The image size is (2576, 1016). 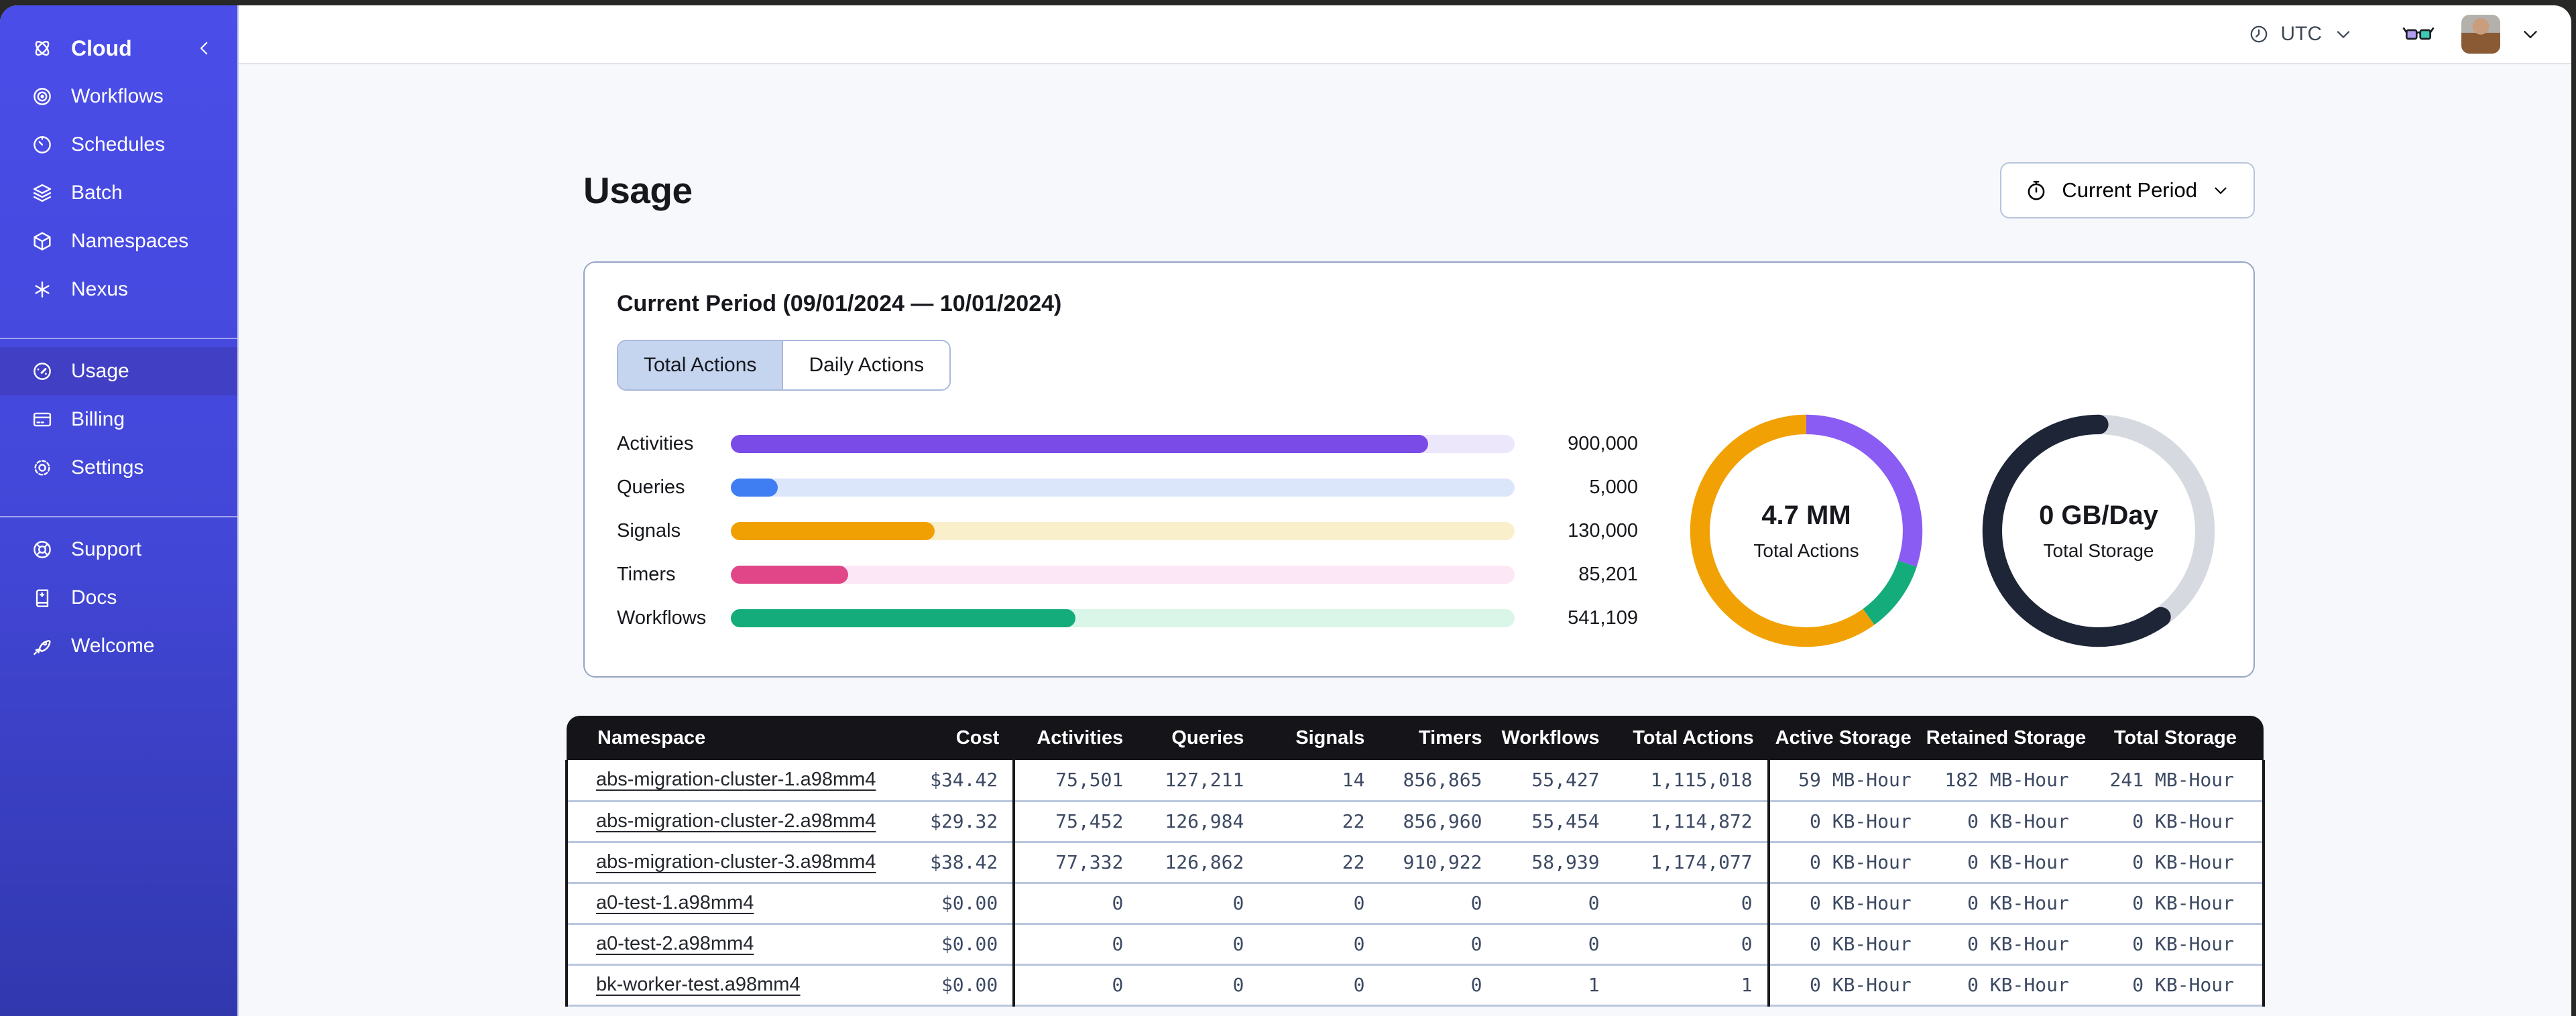 What do you see at coordinates (675, 943) in the screenshot?
I see `namespace-link: a0-test-2.a98mm4` at bounding box center [675, 943].